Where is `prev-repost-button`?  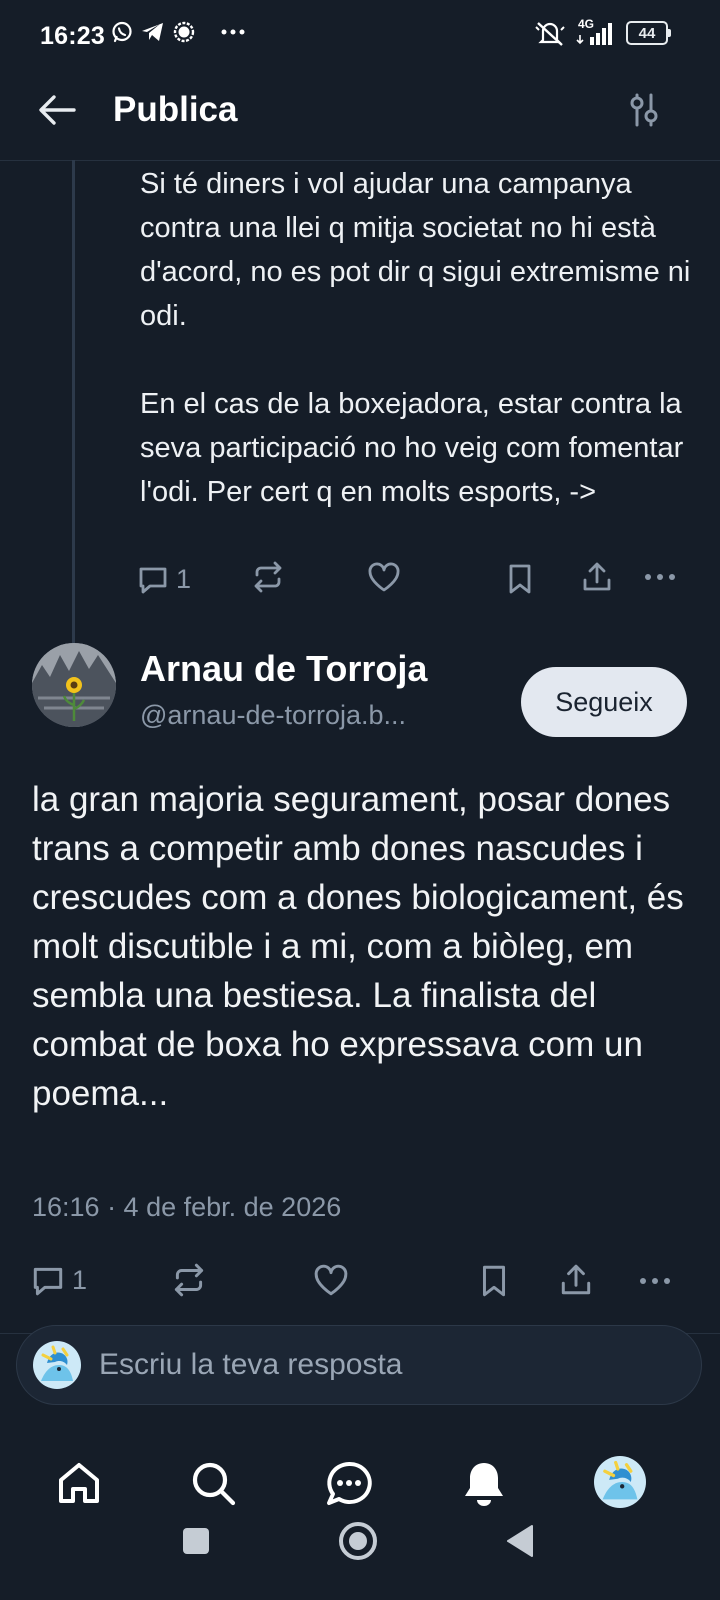
prev-repost-button is located at coordinates (268, 577).